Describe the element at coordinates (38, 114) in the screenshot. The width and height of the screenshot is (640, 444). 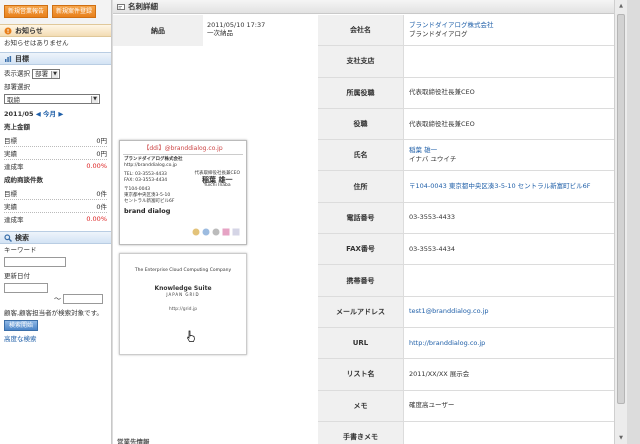
I see `prev-month-icon: ◀` at that location.